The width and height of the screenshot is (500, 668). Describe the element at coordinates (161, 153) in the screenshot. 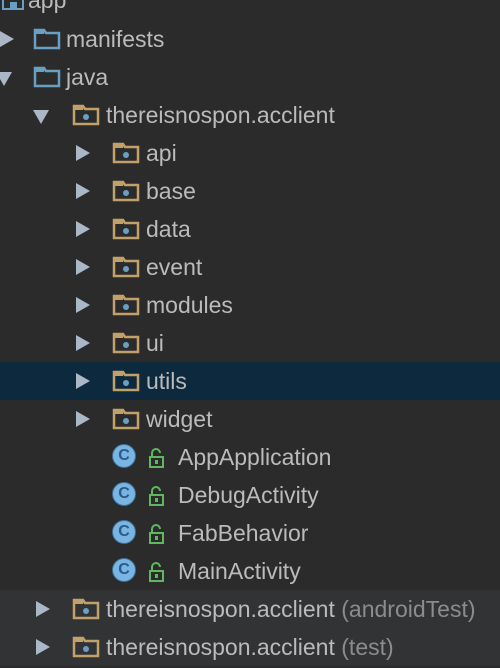

I see `tree-label: api` at that location.